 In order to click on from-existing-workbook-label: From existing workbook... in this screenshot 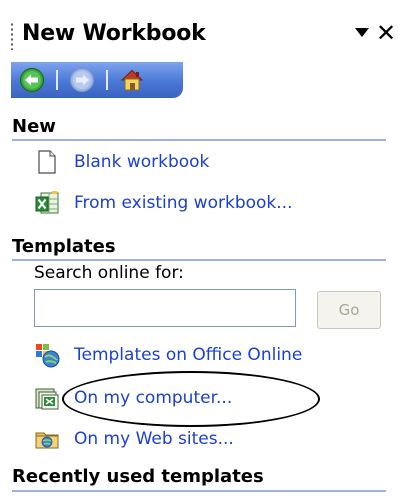, I will do `click(183, 203)`.